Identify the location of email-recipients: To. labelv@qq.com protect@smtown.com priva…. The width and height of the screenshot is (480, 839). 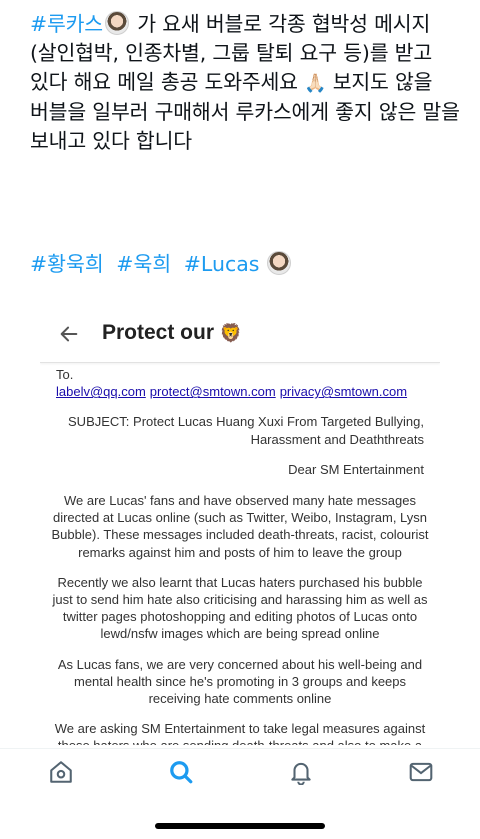
(240, 383).